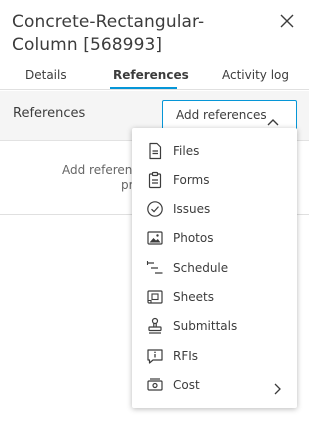 The width and height of the screenshot is (320, 430). I want to click on photo-icon, so click(155, 238).